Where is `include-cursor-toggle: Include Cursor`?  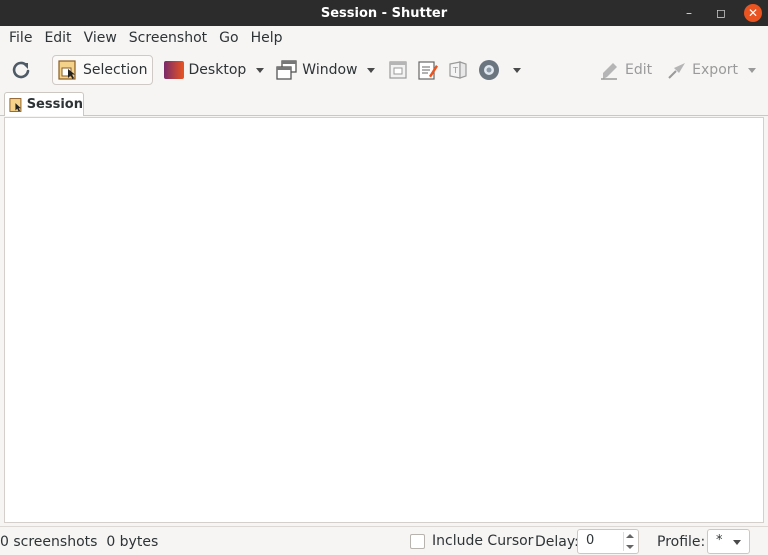 include-cursor-toggle: Include Cursor is located at coordinates (471, 541).